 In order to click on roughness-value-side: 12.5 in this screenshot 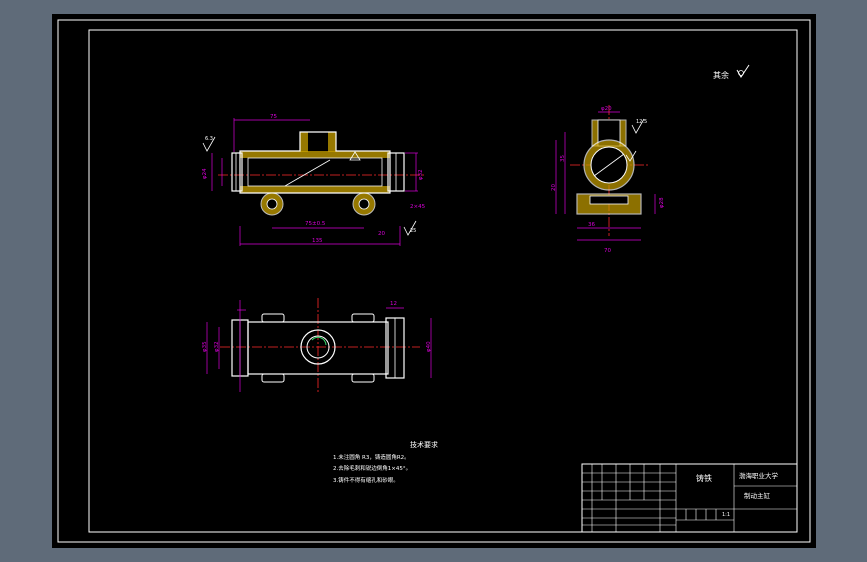, I will do `click(641, 122)`.